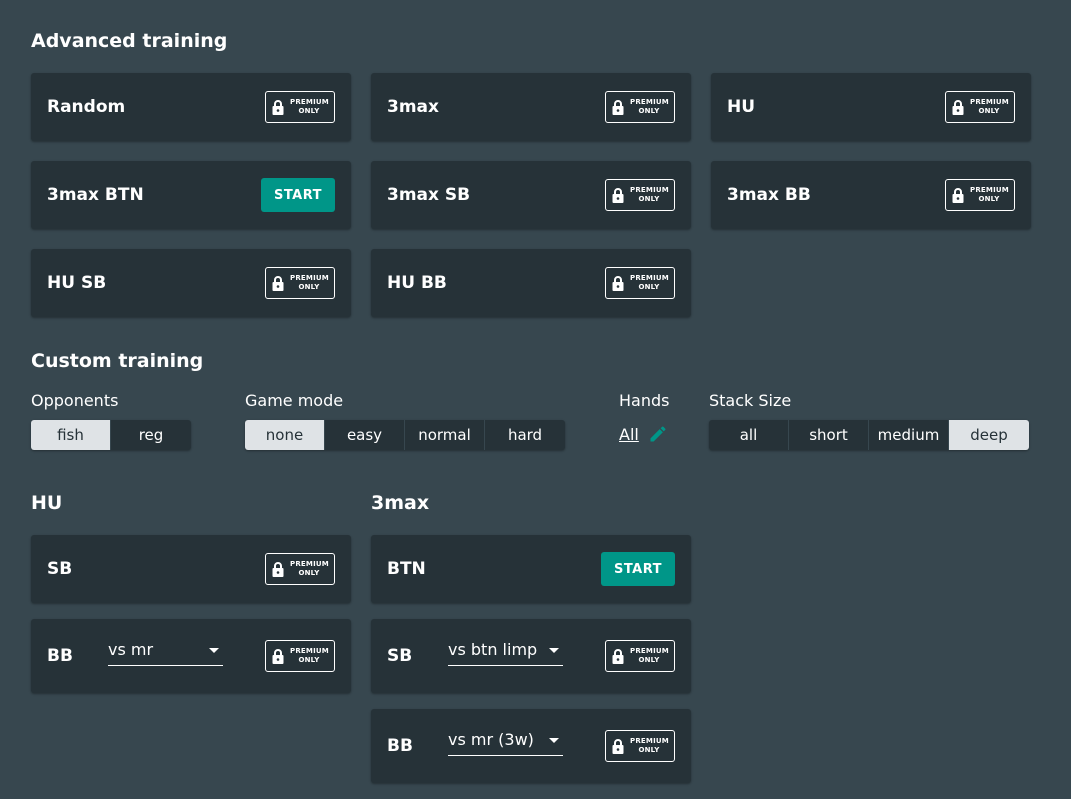  I want to click on card-label: HU SB, so click(77, 283).